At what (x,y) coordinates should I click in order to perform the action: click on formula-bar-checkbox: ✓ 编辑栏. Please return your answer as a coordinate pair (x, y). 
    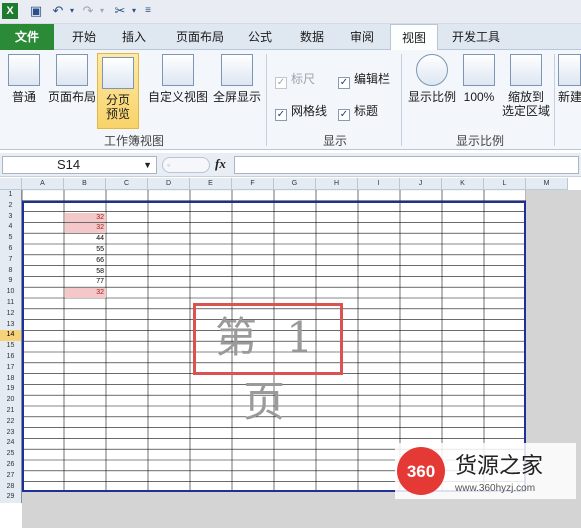
    Looking at the image, I should click on (364, 79).